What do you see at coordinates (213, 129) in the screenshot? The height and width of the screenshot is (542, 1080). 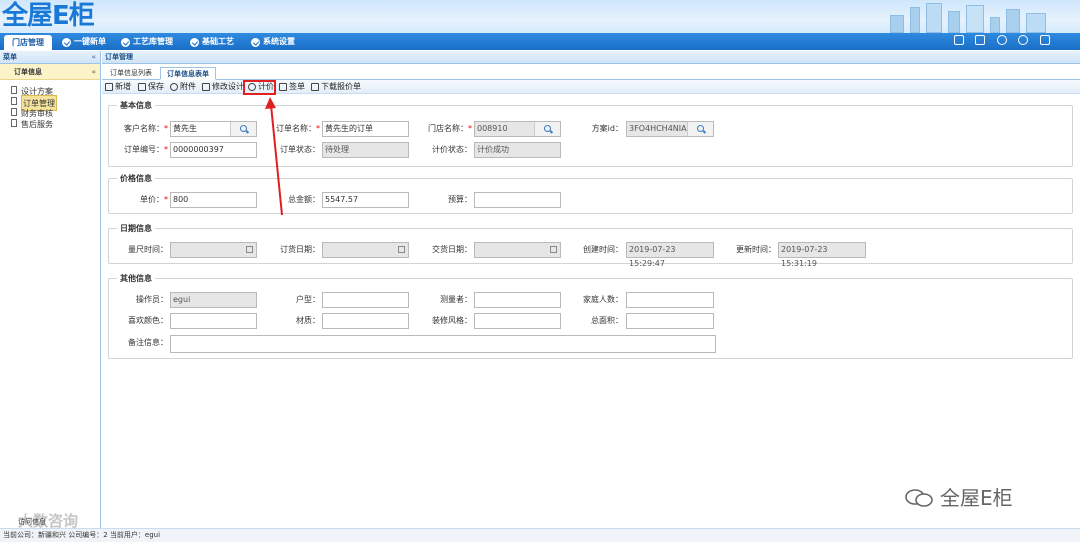 I see `customer-name-field: 黄先生` at bounding box center [213, 129].